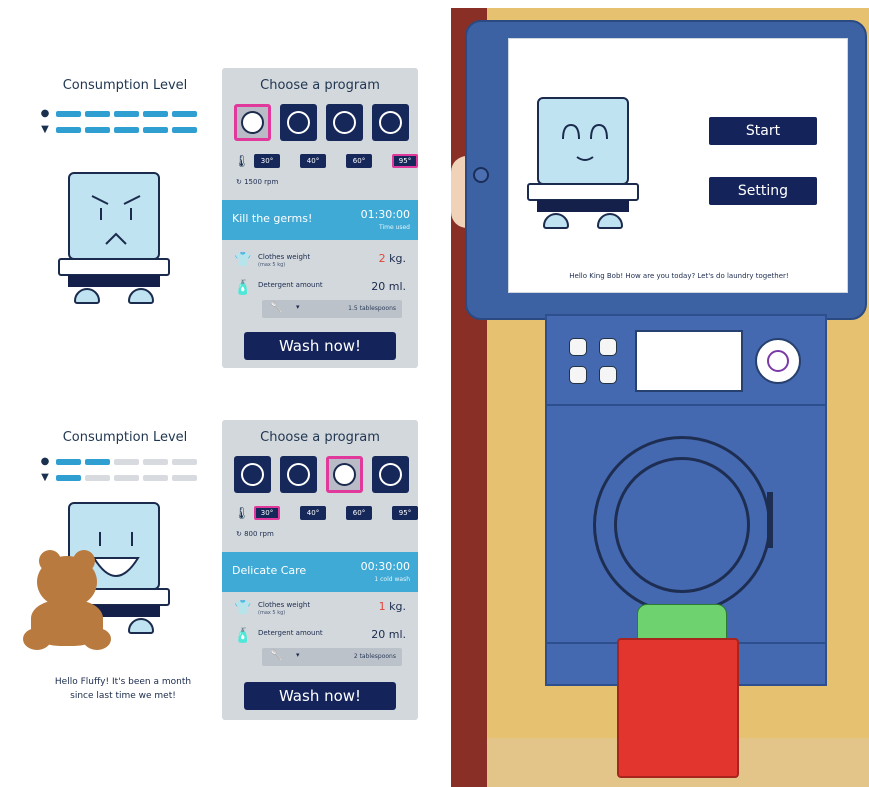 The width and height of the screenshot is (869, 787). Describe the element at coordinates (392, 579) in the screenshot. I see `program-time-sub: 1 cold wash` at that location.